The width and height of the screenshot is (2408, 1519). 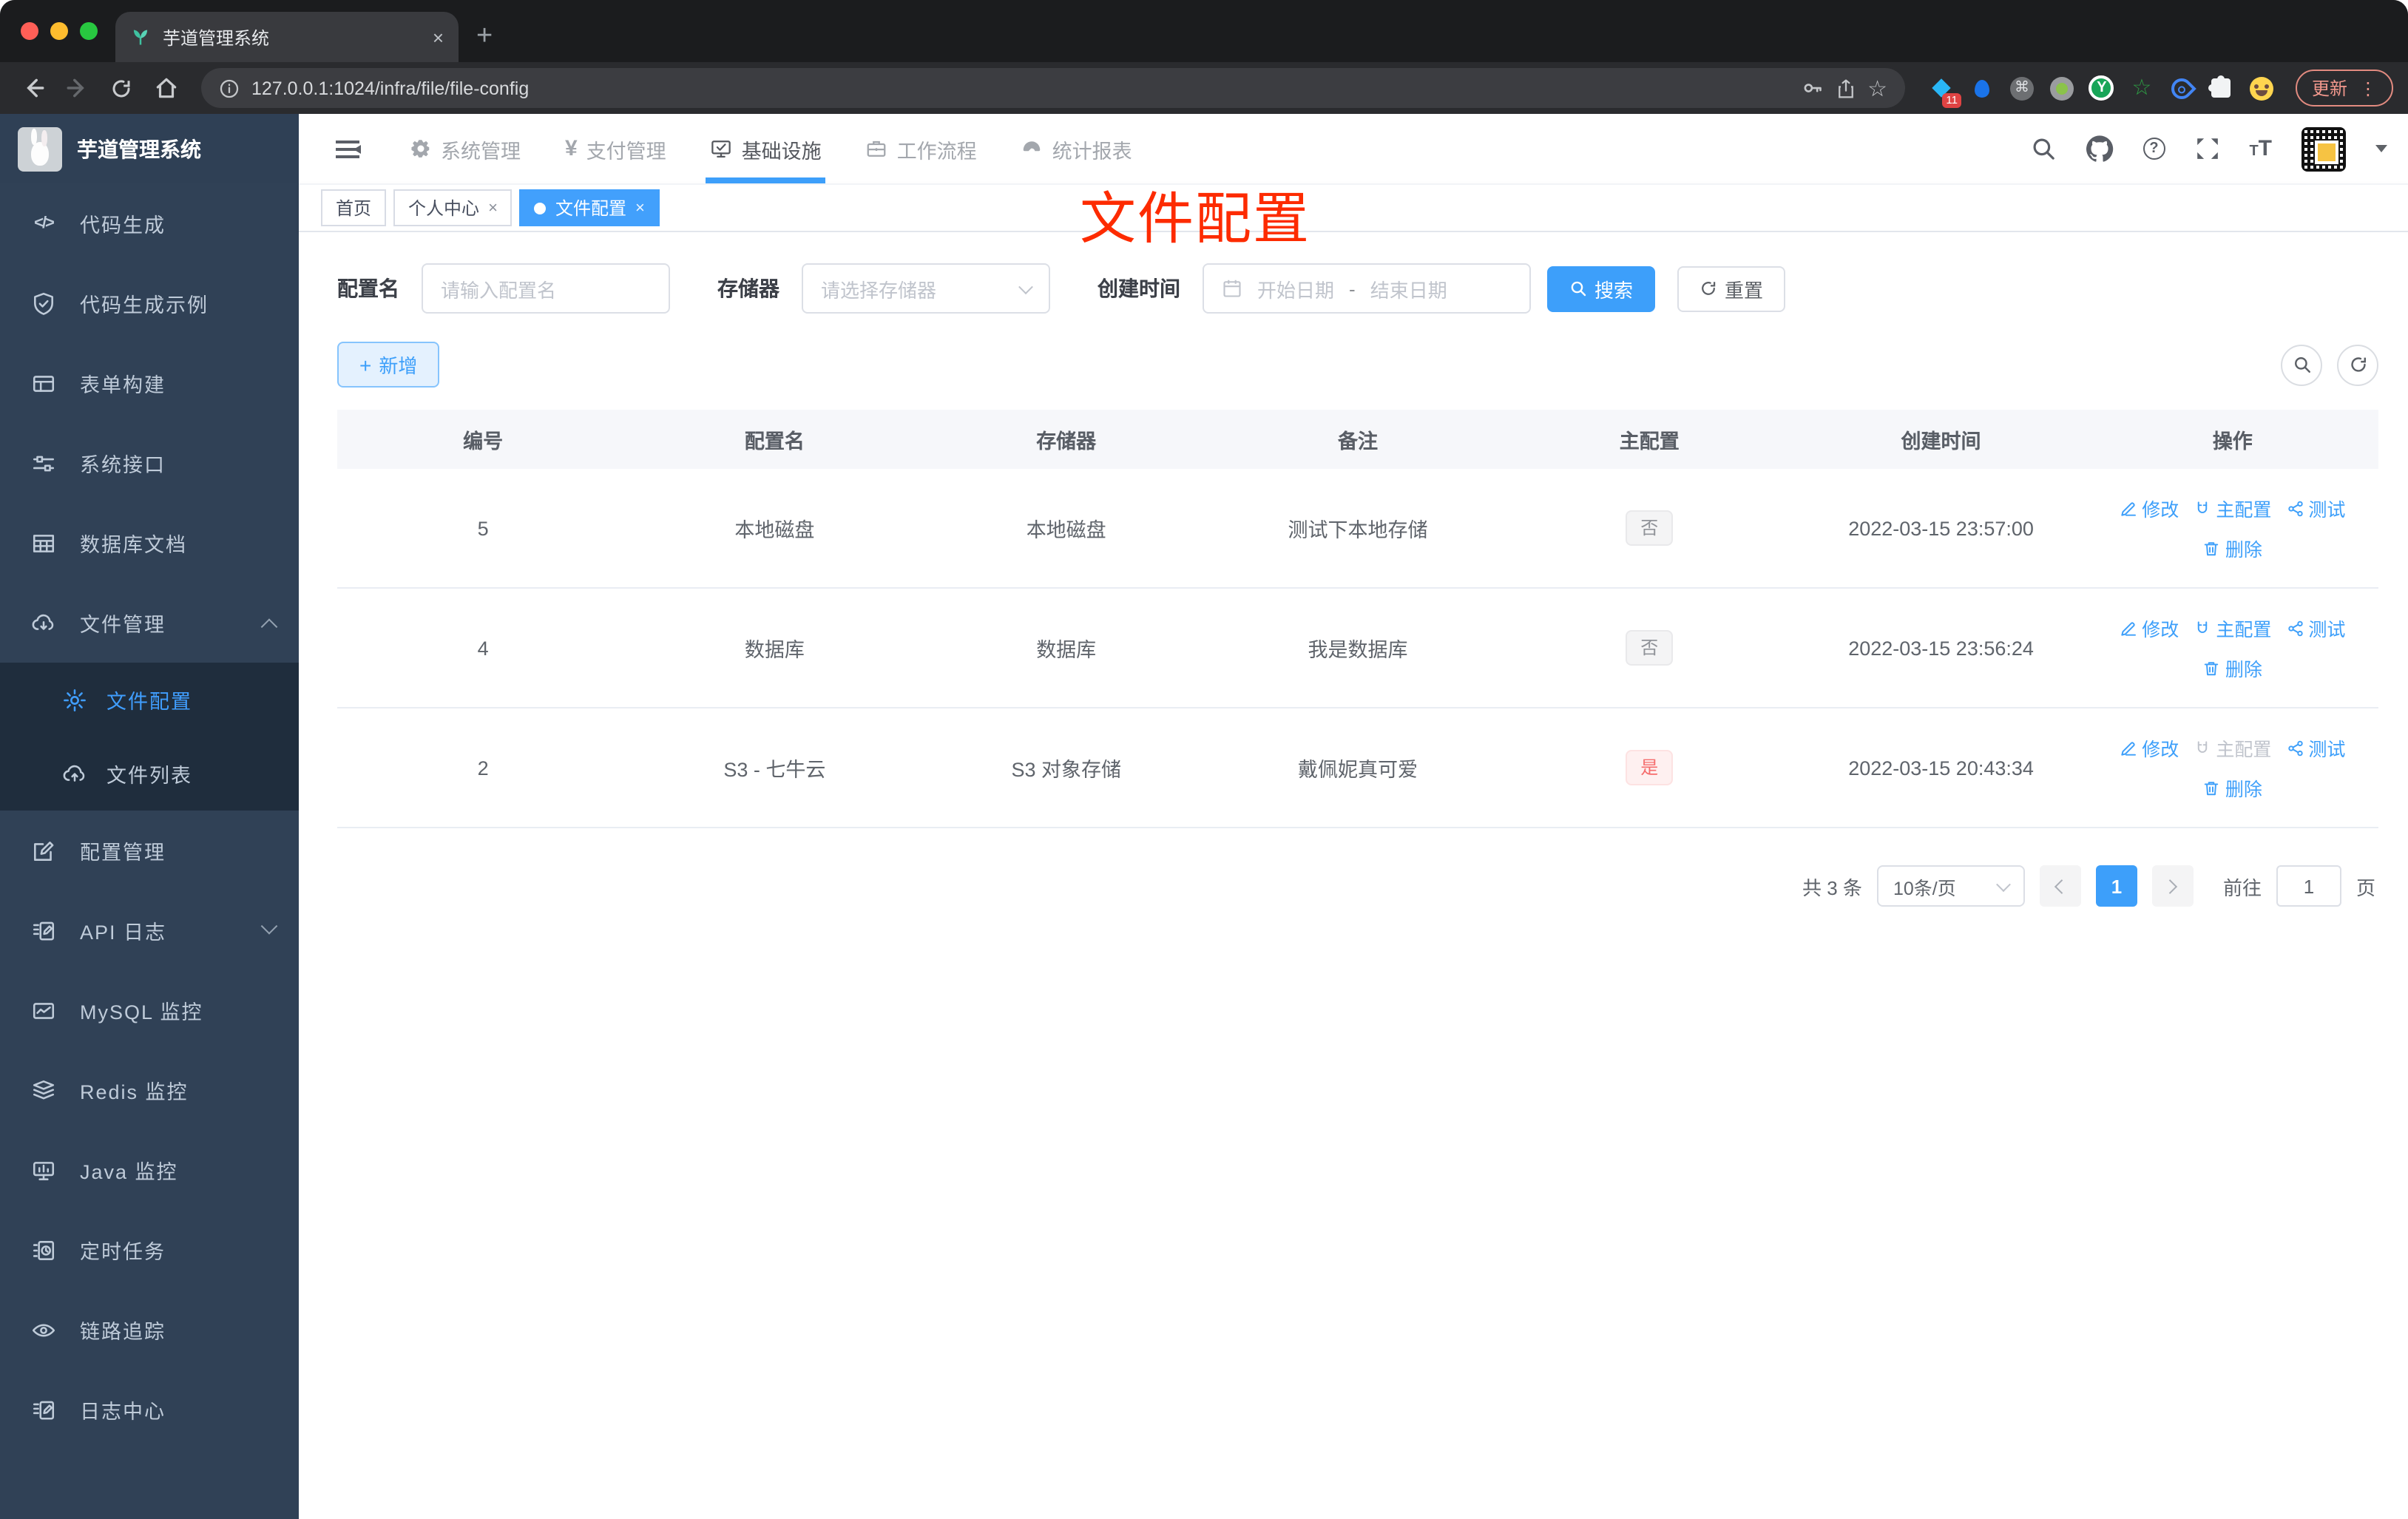 What do you see at coordinates (149, 543) in the screenshot?
I see `sidebar-item-db-doc: 数据库文档` at bounding box center [149, 543].